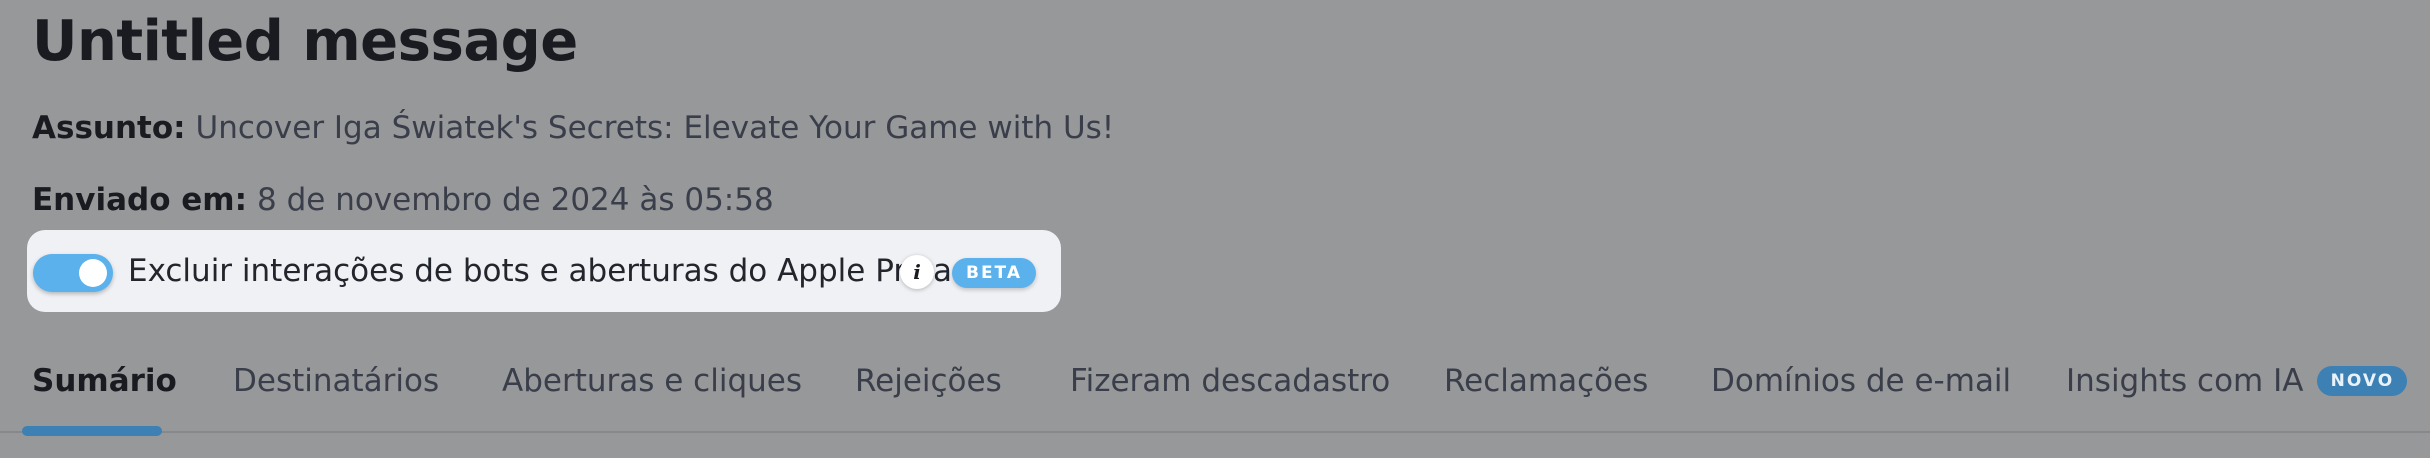  What do you see at coordinates (92, 431) in the screenshot?
I see `active-tab-indicator` at bounding box center [92, 431].